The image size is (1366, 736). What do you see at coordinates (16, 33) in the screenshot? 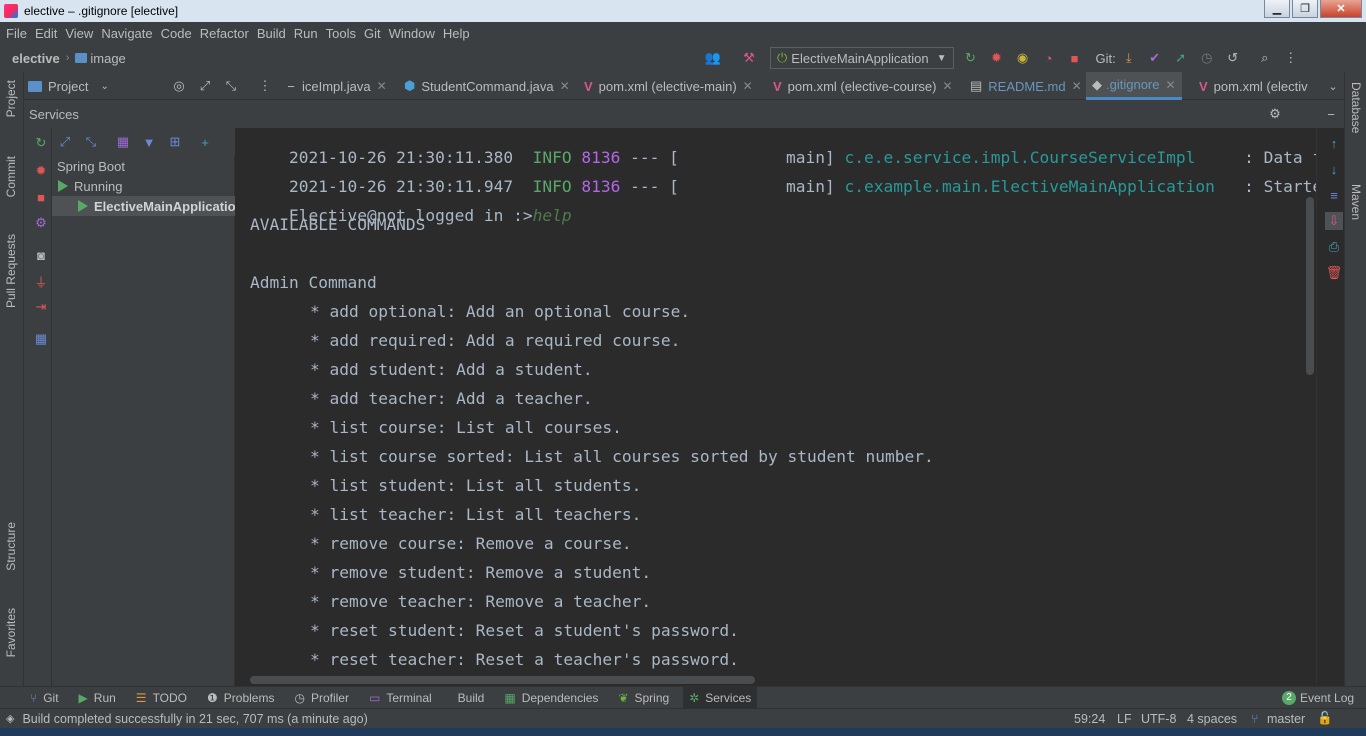
I see `menu-file: File` at bounding box center [16, 33].